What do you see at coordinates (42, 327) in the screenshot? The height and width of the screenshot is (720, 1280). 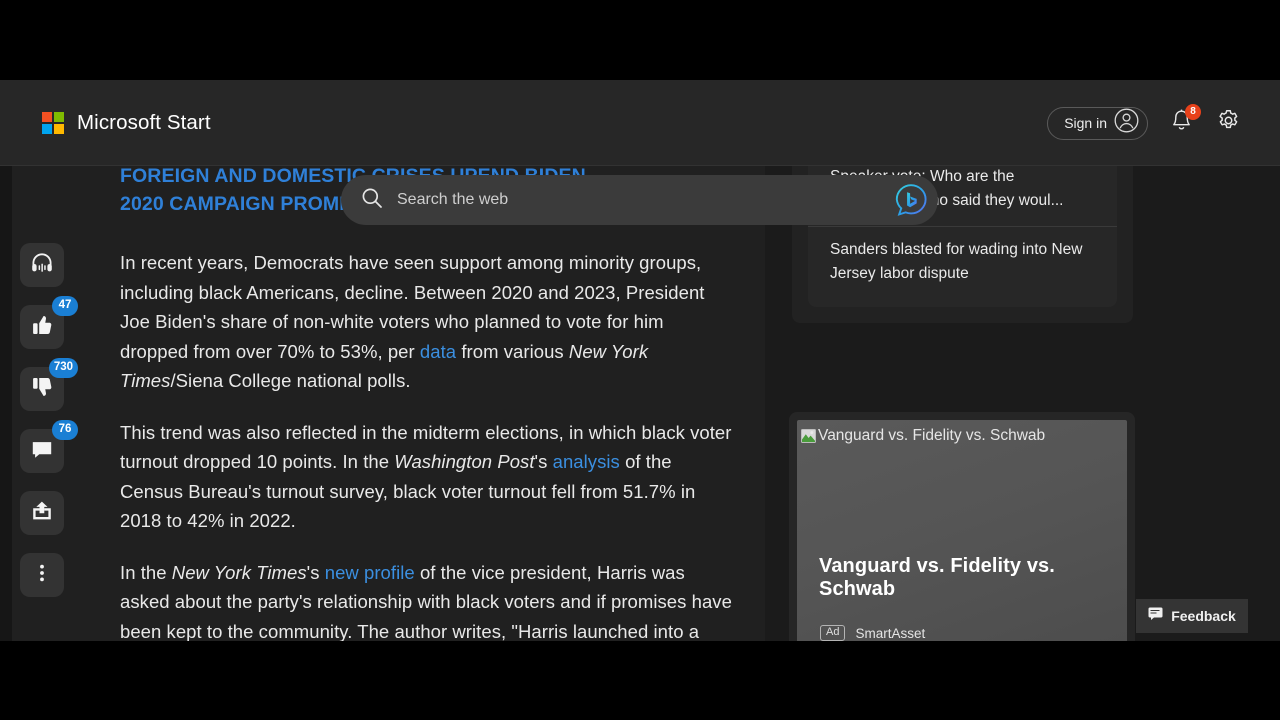 I see `thumbs-up-icon` at bounding box center [42, 327].